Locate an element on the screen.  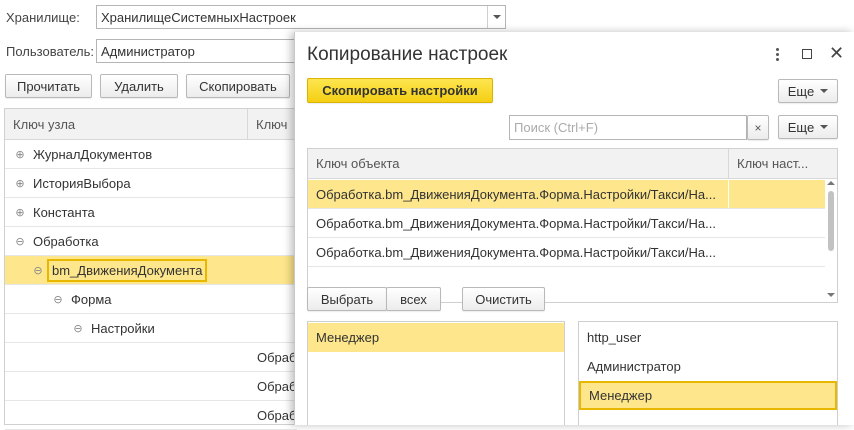
col-node-key: Ключ узла is located at coordinates (126, 124).